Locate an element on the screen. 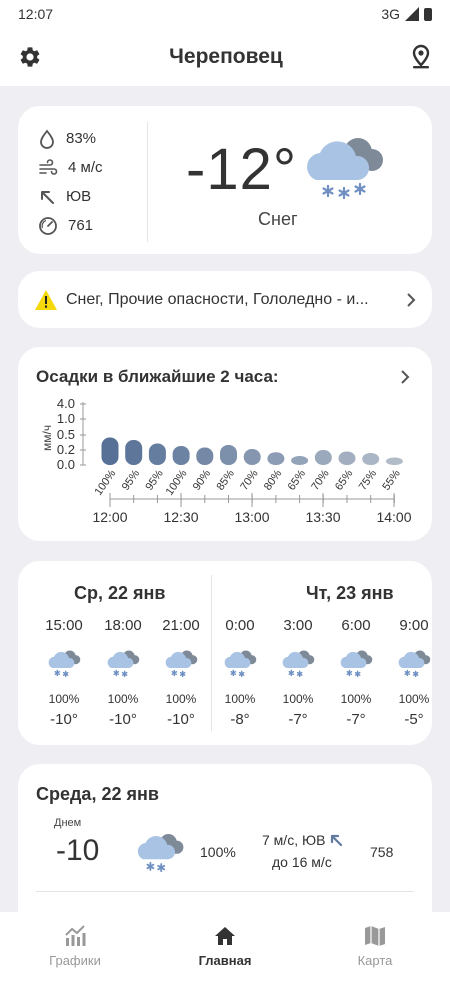 The width and height of the screenshot is (450, 1000). wind-icon is located at coordinates (48, 166).